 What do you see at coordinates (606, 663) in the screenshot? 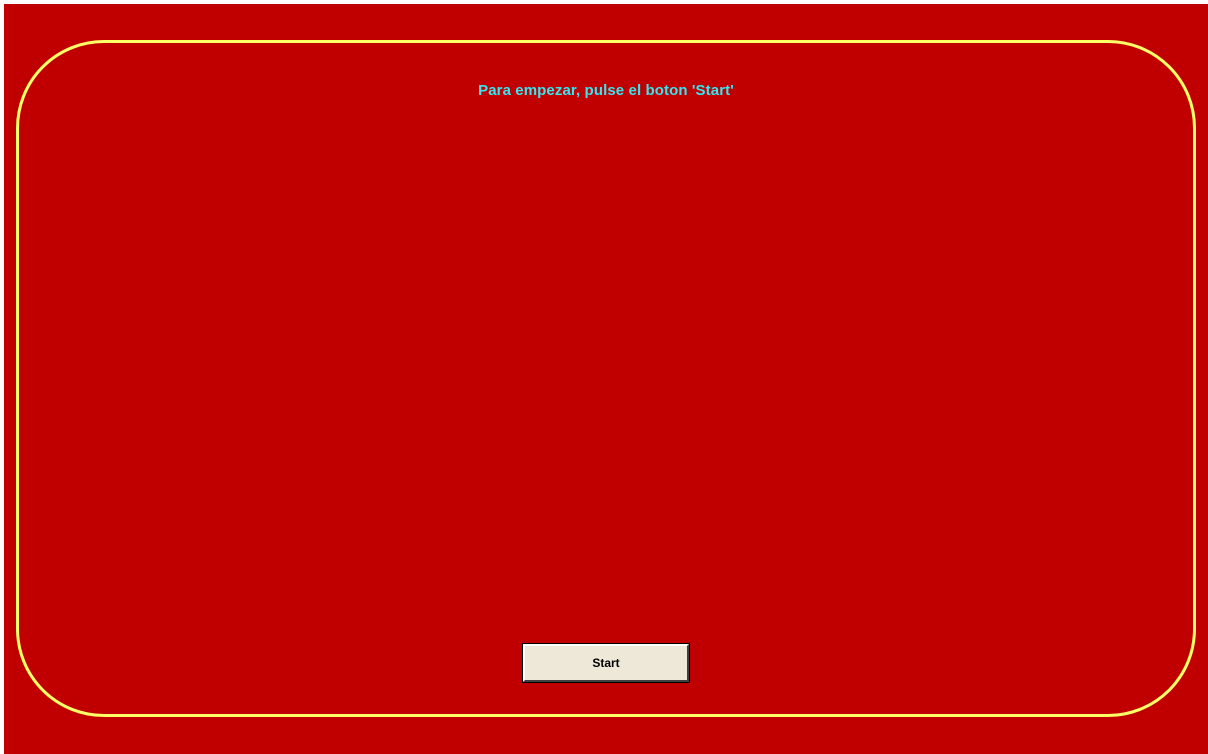
I see `start-button: Start` at bounding box center [606, 663].